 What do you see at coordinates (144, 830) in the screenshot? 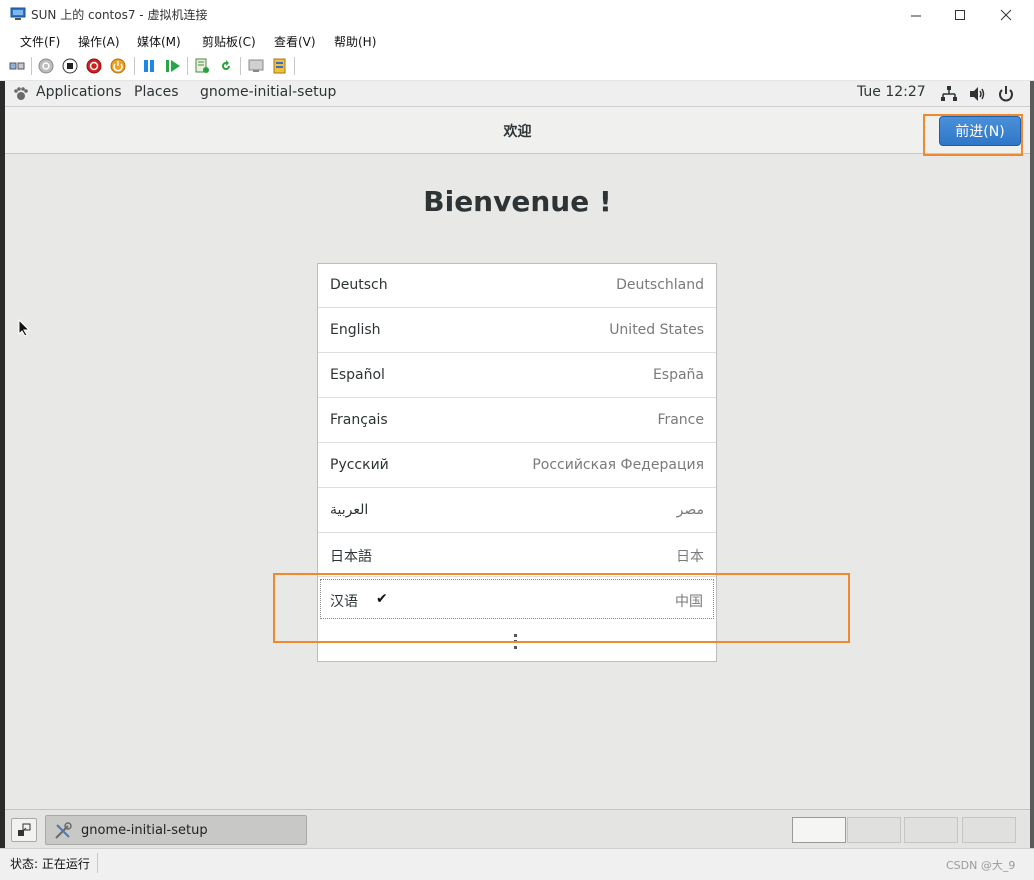
I see `taskbar-window-label: gnome-initial-setup` at bounding box center [144, 830].